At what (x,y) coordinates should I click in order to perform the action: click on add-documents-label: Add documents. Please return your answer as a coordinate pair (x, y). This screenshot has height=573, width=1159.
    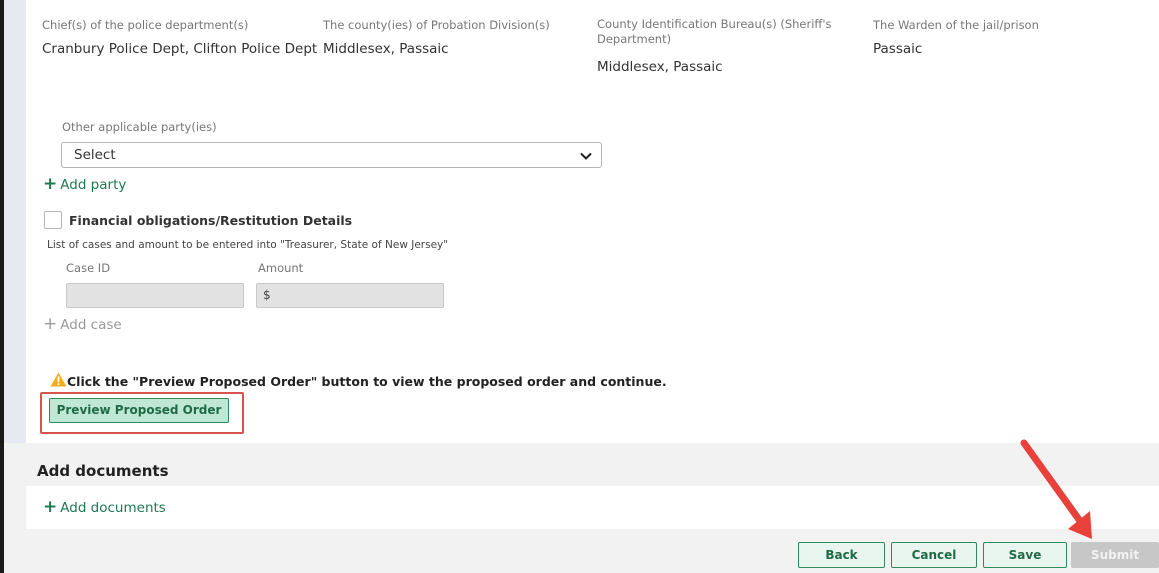
    Looking at the image, I should click on (113, 508).